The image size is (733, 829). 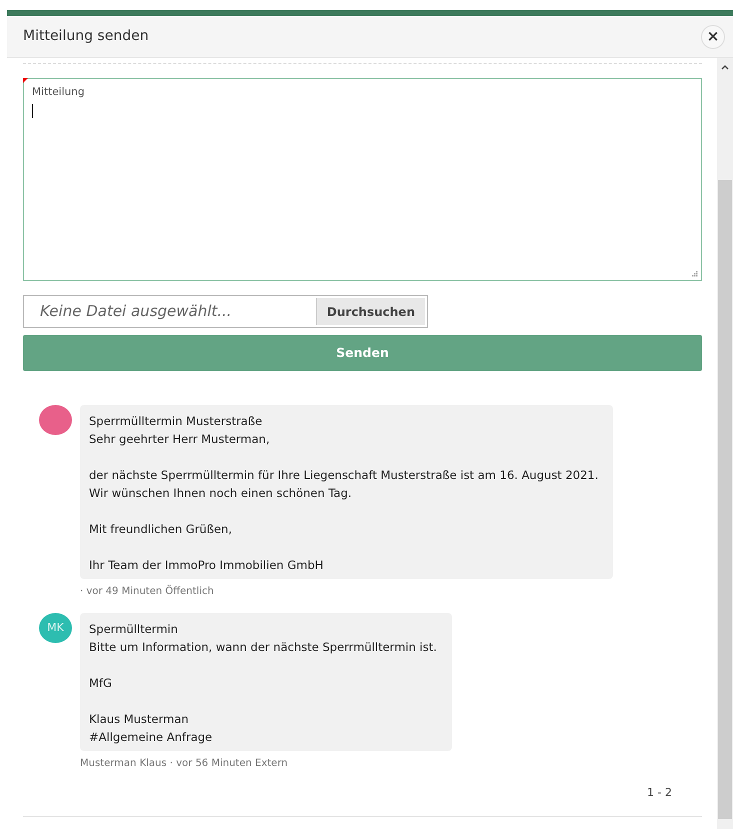 What do you see at coordinates (175, 421) in the screenshot?
I see `message-subject: Sperrmülltermin Musterstraße` at bounding box center [175, 421].